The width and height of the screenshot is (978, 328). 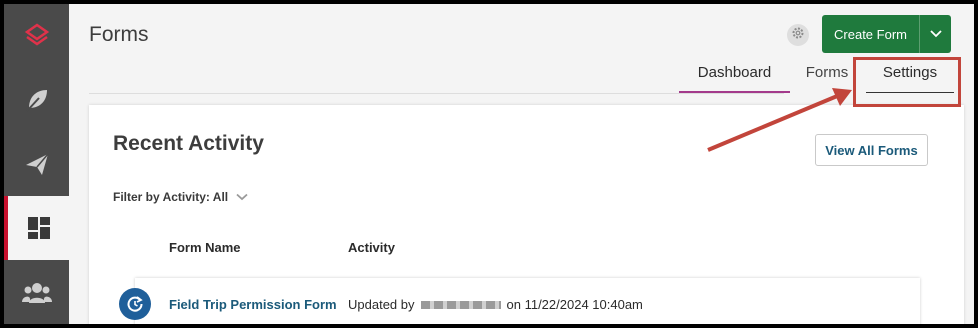 I want to click on sidebar-item-users, so click(x=36, y=292).